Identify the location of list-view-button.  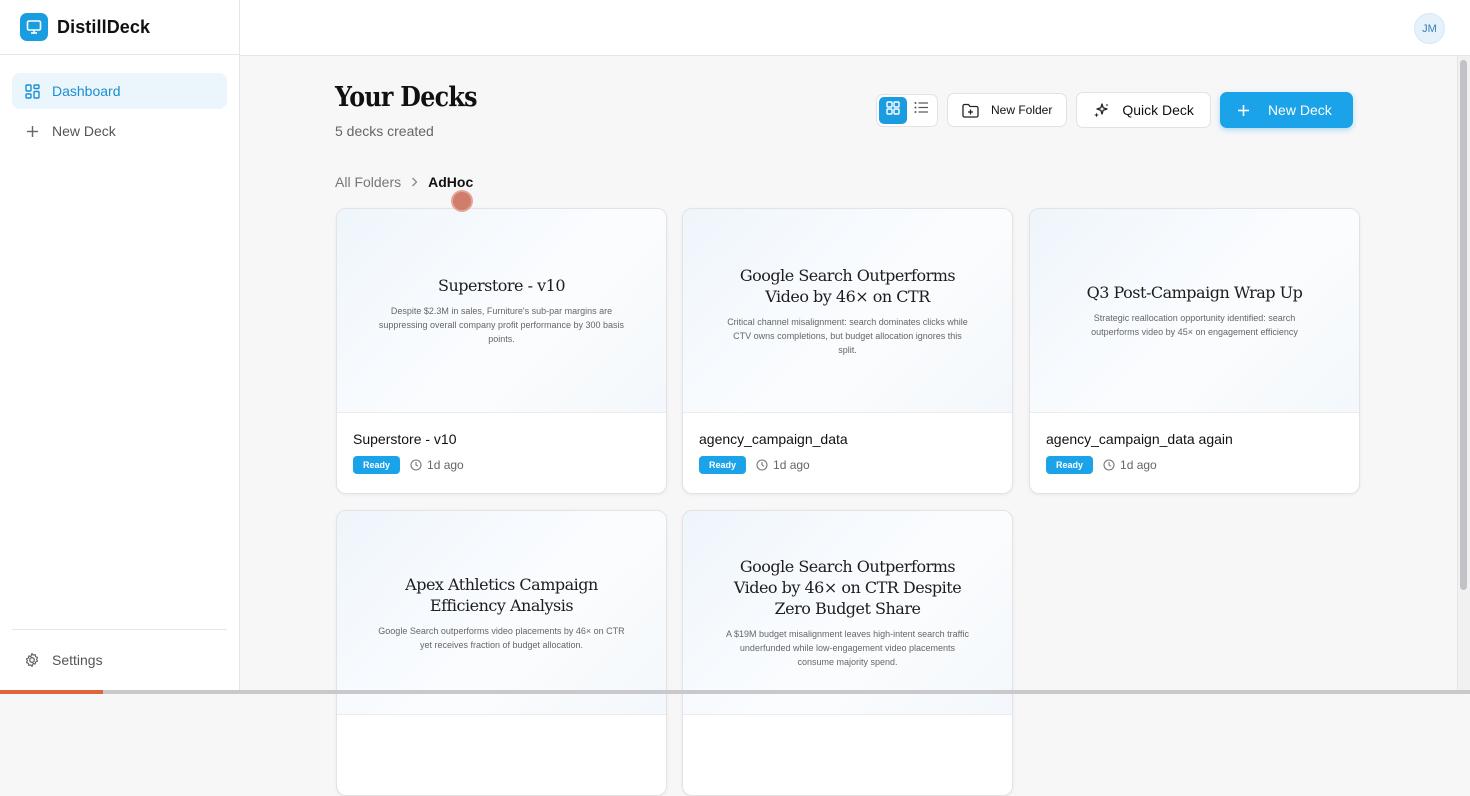
(921, 110).